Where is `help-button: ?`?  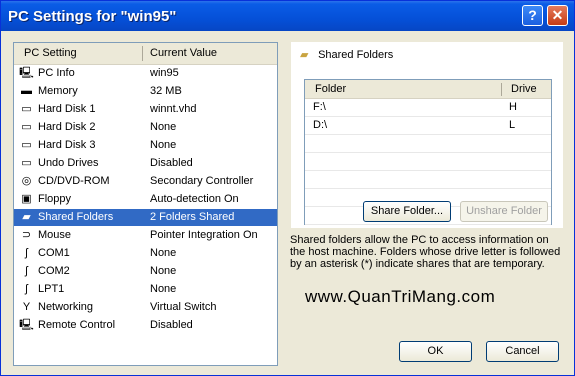 help-button: ? is located at coordinates (532, 15).